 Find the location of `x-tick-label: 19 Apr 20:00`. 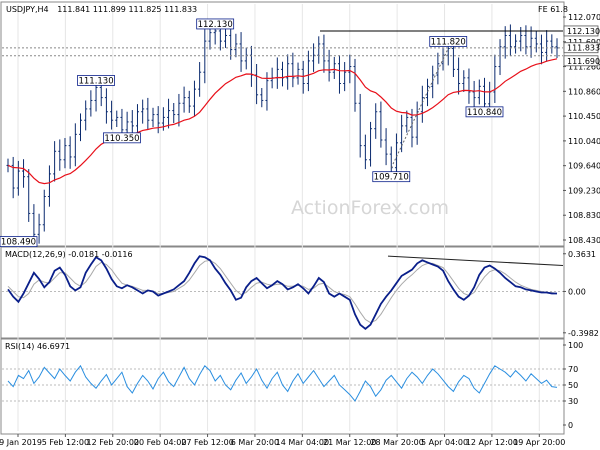

x-tick-label: 19 Apr 20:00 is located at coordinates (539, 442).